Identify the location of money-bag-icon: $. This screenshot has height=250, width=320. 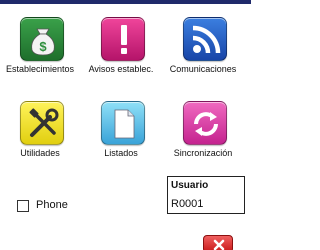
(42, 39).